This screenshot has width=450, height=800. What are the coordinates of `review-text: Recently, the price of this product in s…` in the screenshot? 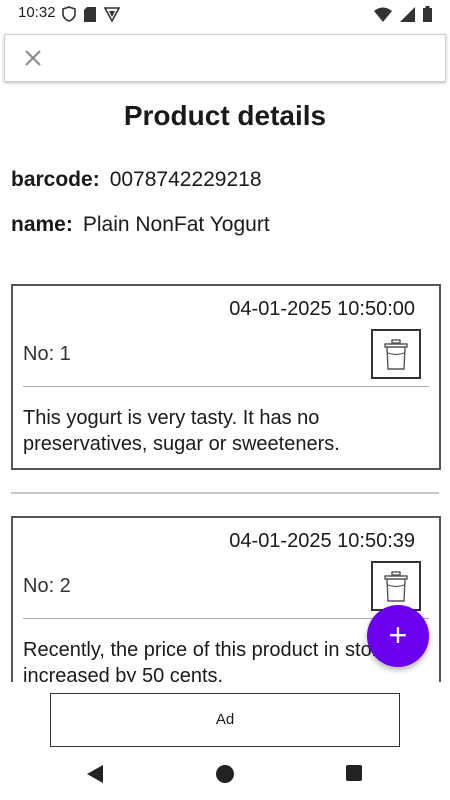 It's located at (206, 660).